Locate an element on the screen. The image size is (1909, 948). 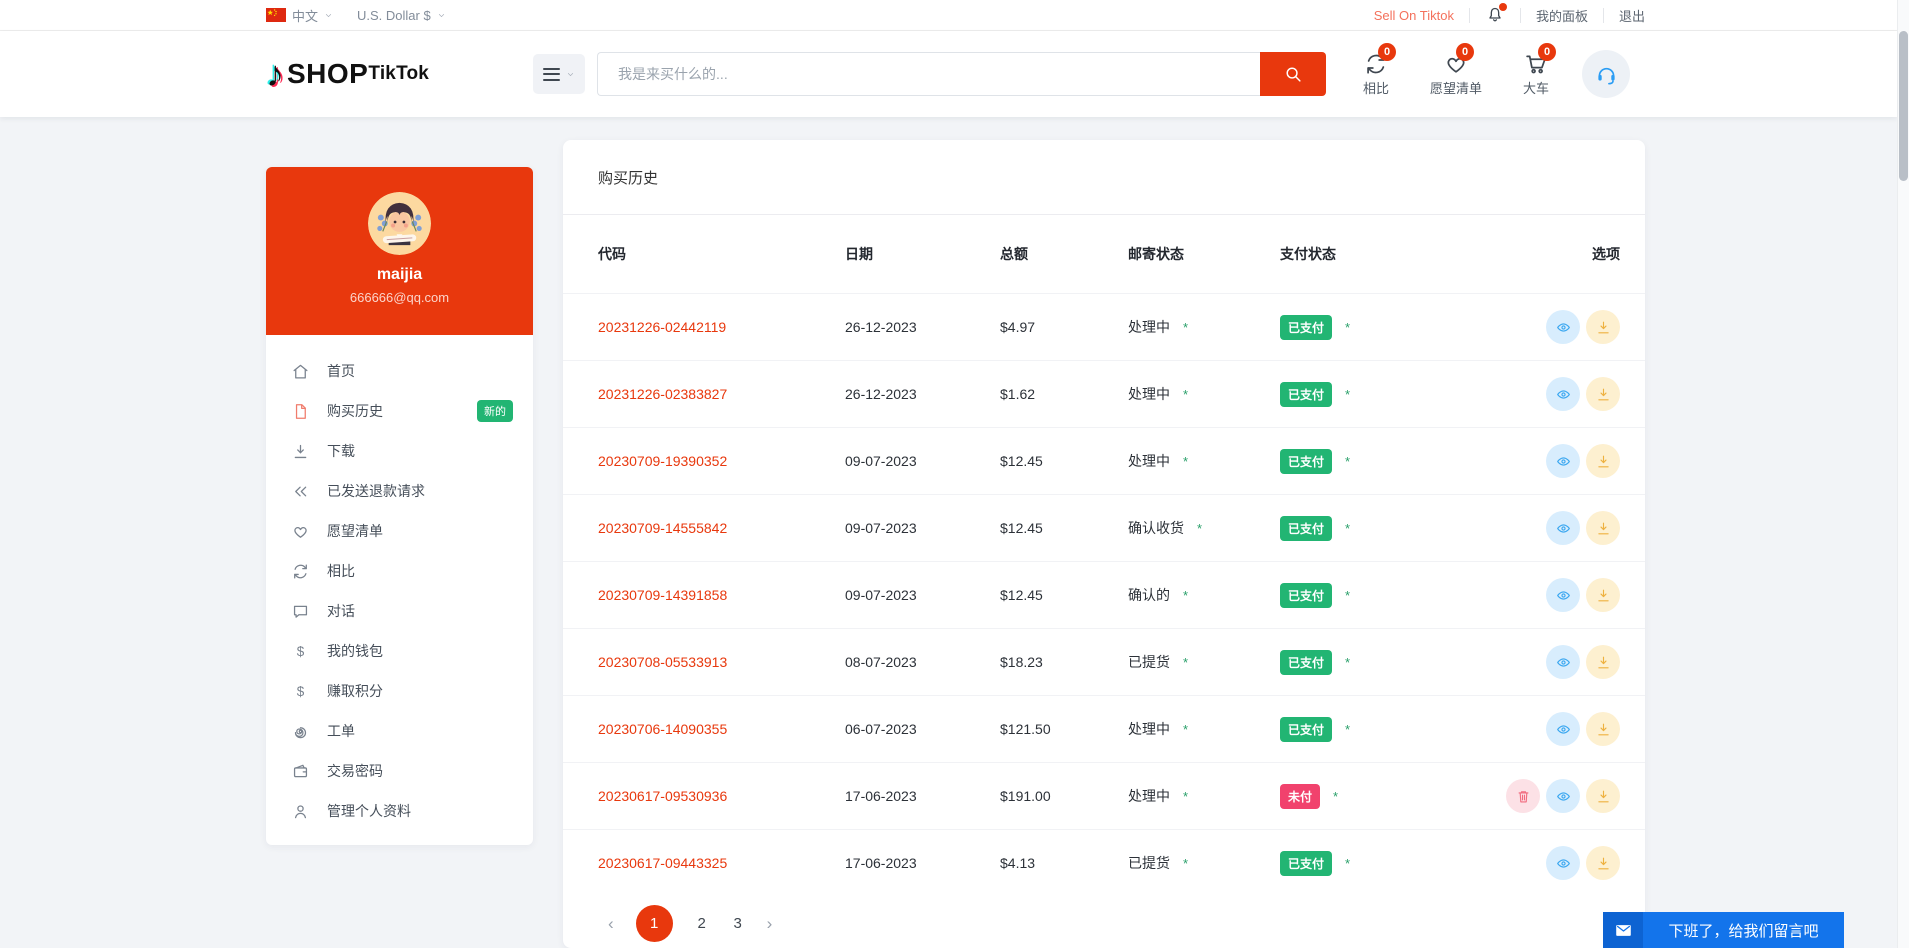
search-button is located at coordinates (1293, 74).